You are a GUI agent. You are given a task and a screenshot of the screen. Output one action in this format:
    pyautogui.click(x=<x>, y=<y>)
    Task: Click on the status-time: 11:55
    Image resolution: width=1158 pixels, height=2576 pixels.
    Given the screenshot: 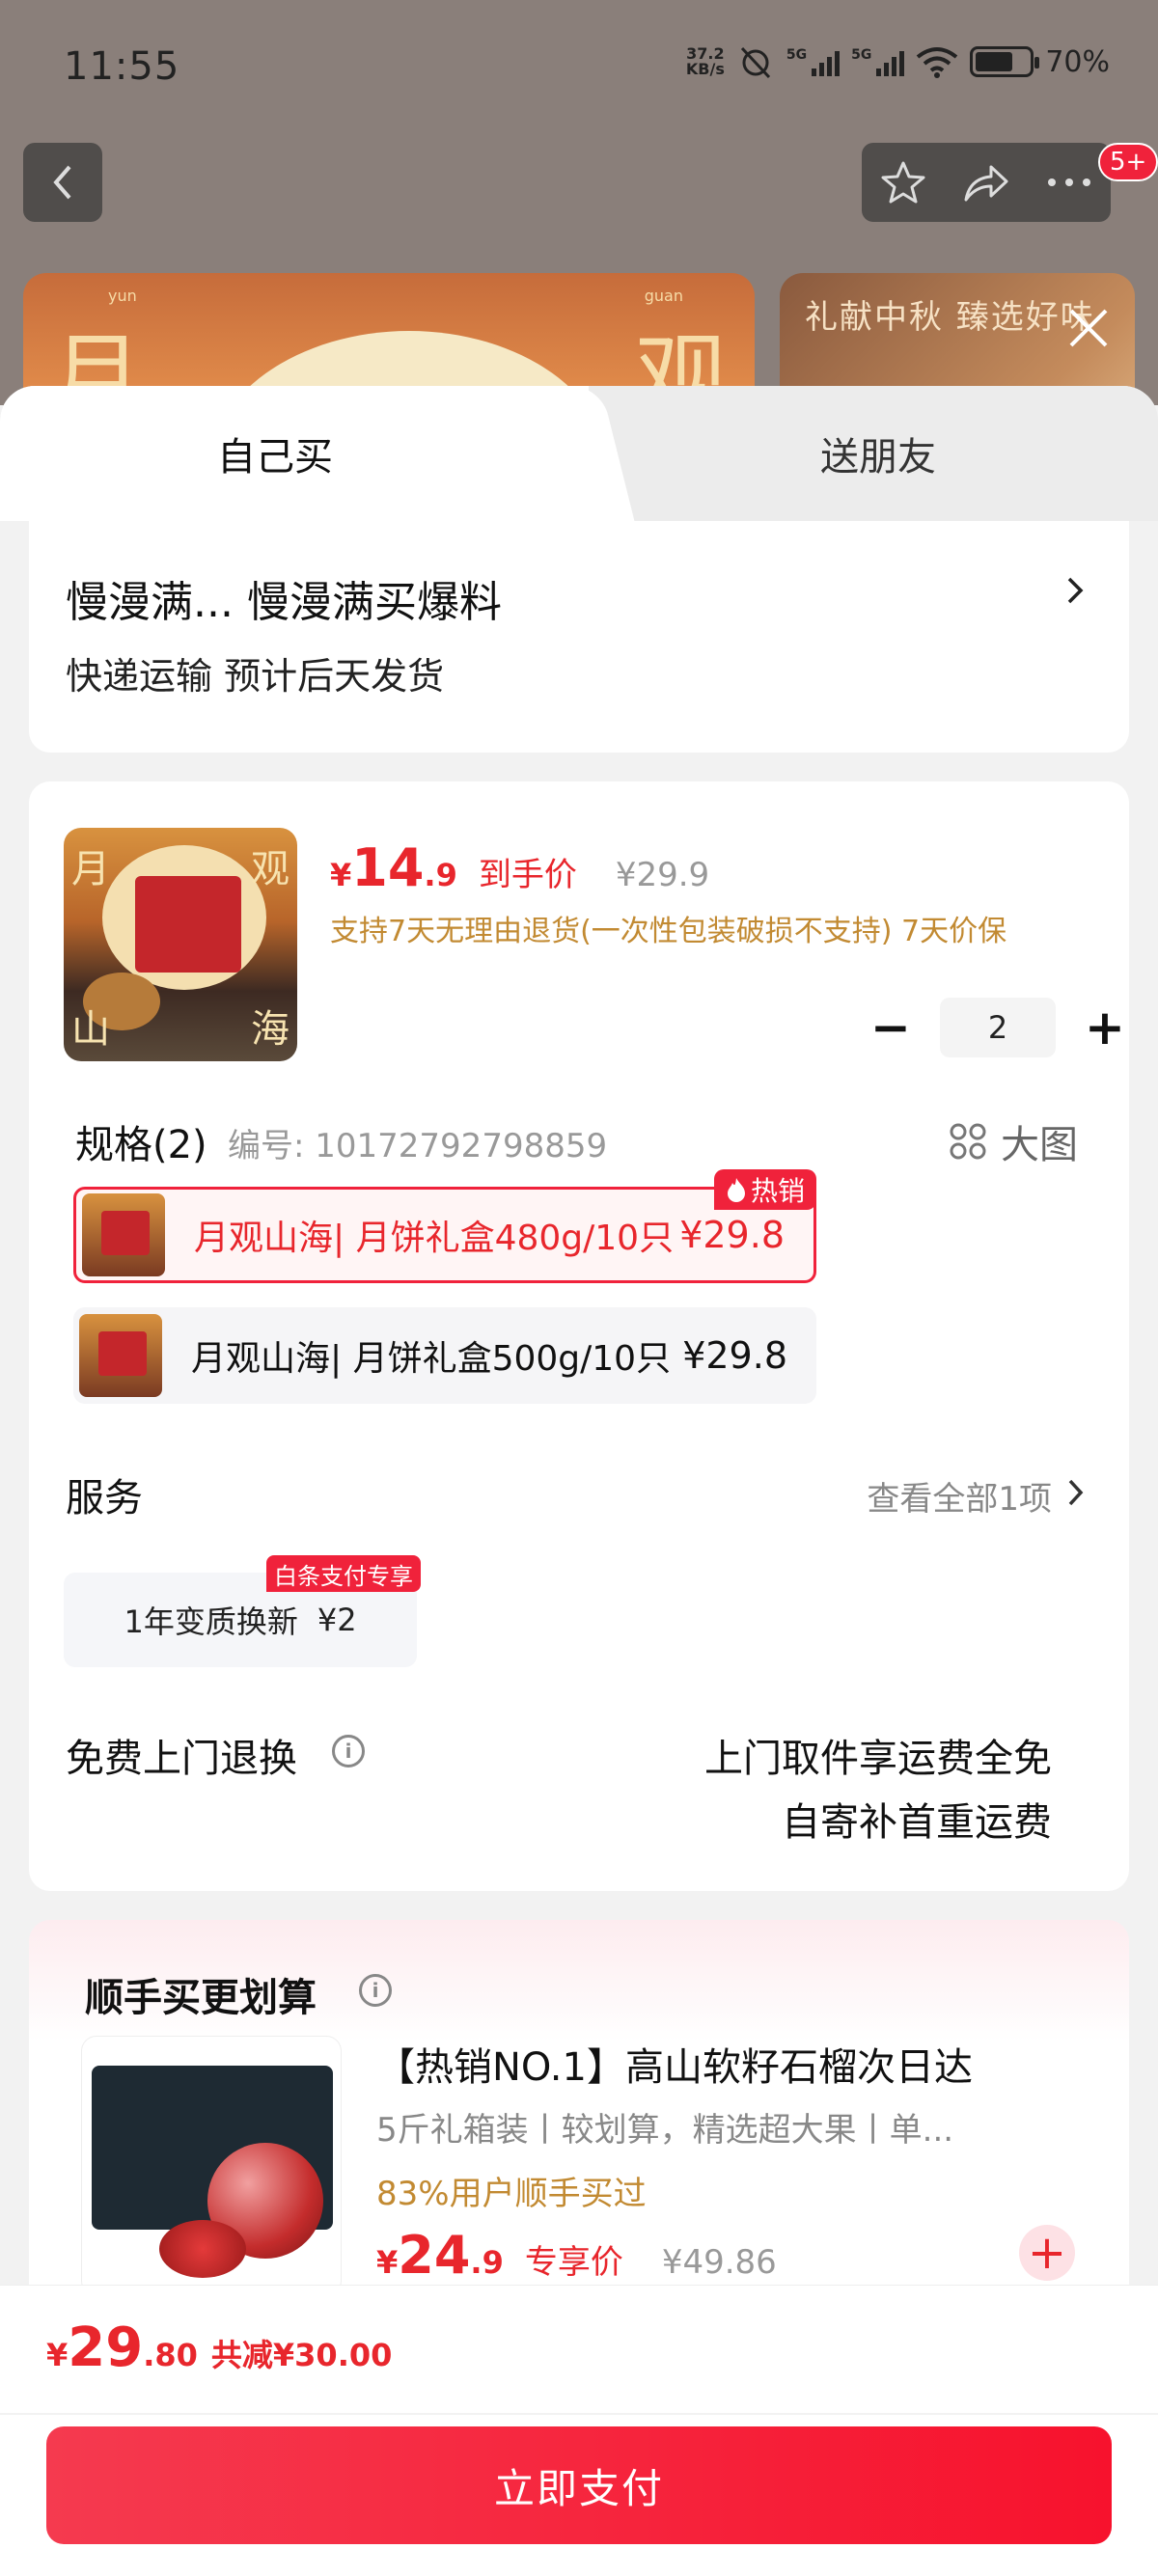 What is the action you would take?
    pyautogui.click(x=122, y=66)
    